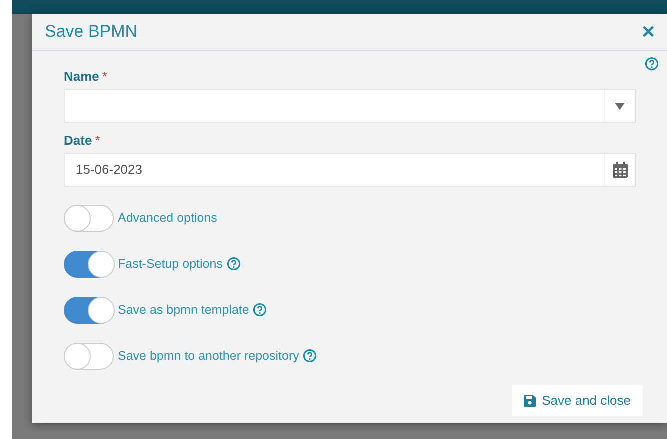 This screenshot has width=667, height=439. Describe the element at coordinates (91, 32) in the screenshot. I see `dialog-title: Save BPMN` at that location.